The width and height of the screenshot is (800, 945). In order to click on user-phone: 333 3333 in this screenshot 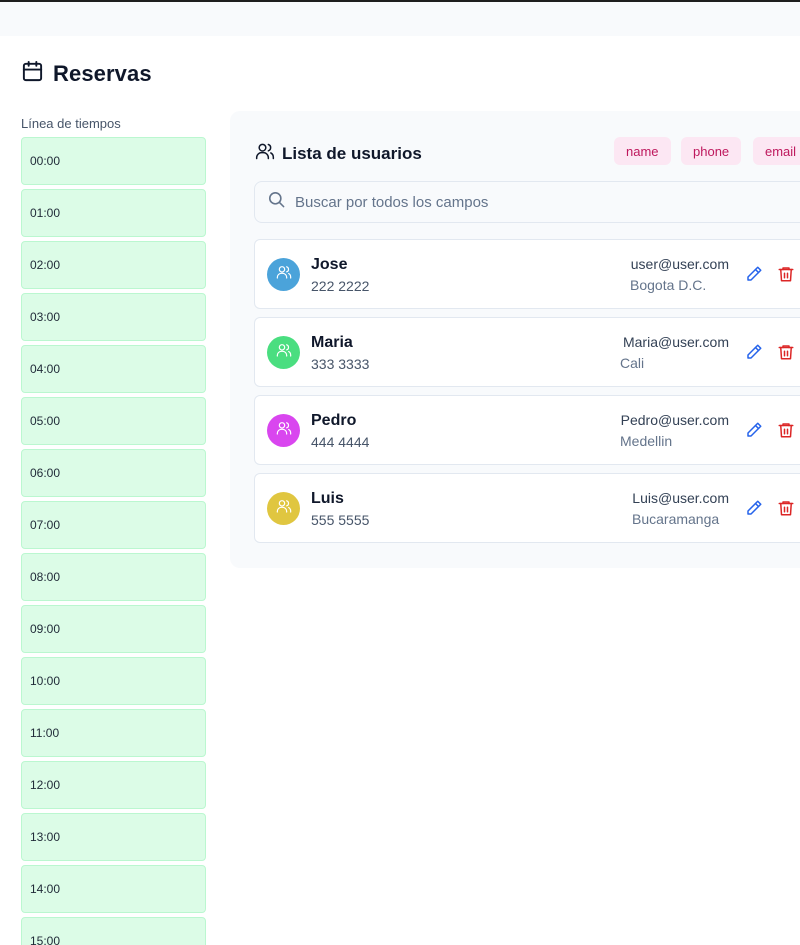, I will do `click(340, 364)`.